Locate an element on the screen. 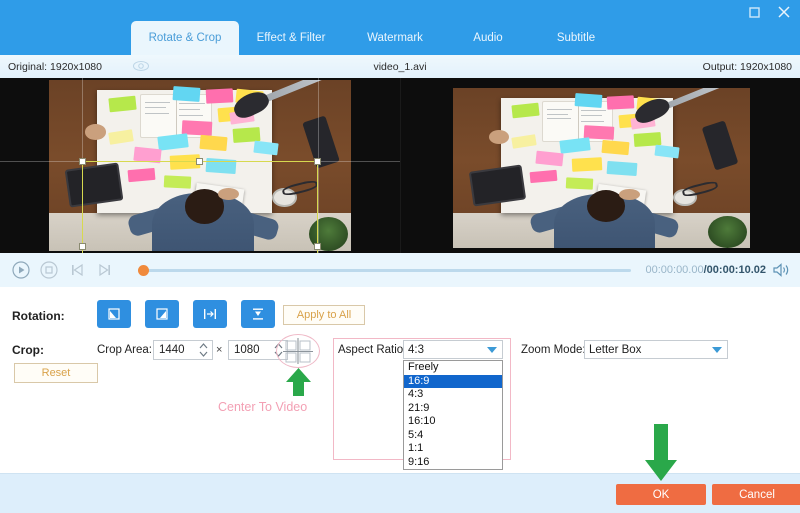  center-to-video-caption: Center To Video is located at coordinates (263, 407).